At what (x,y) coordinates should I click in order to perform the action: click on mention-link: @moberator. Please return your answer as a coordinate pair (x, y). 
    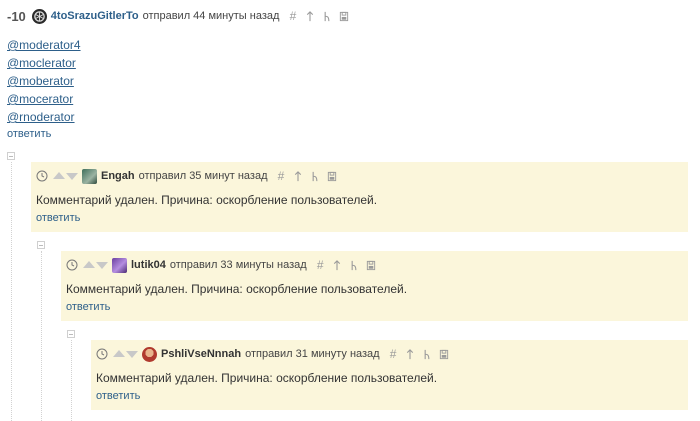
    Looking at the image, I should click on (347, 81).